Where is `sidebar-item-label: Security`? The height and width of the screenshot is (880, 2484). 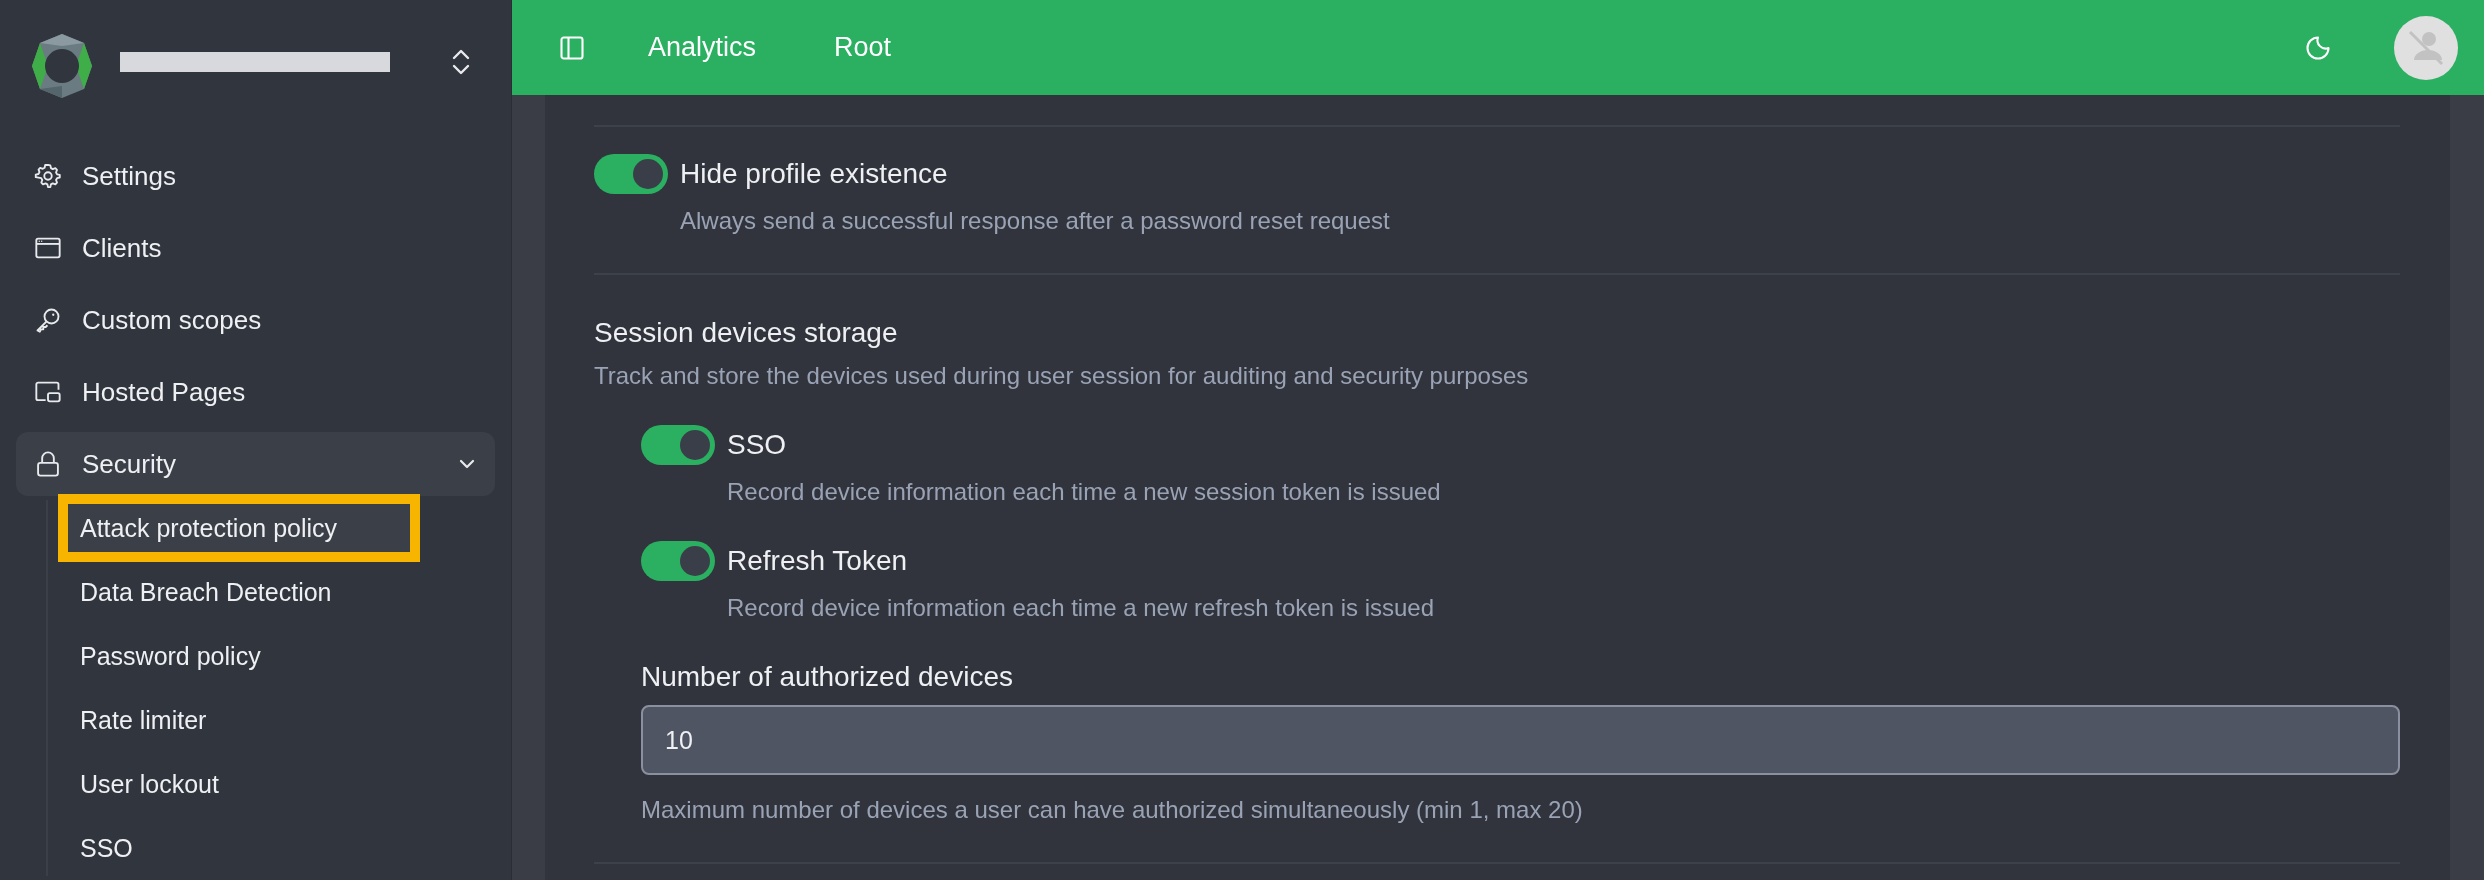
sidebar-item-label: Security is located at coordinates (129, 464).